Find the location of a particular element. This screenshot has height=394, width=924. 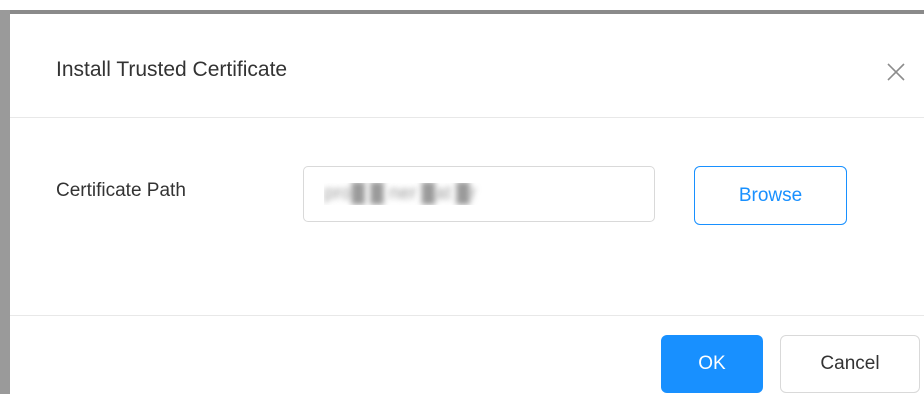

ok-button: OK is located at coordinates (712, 364).